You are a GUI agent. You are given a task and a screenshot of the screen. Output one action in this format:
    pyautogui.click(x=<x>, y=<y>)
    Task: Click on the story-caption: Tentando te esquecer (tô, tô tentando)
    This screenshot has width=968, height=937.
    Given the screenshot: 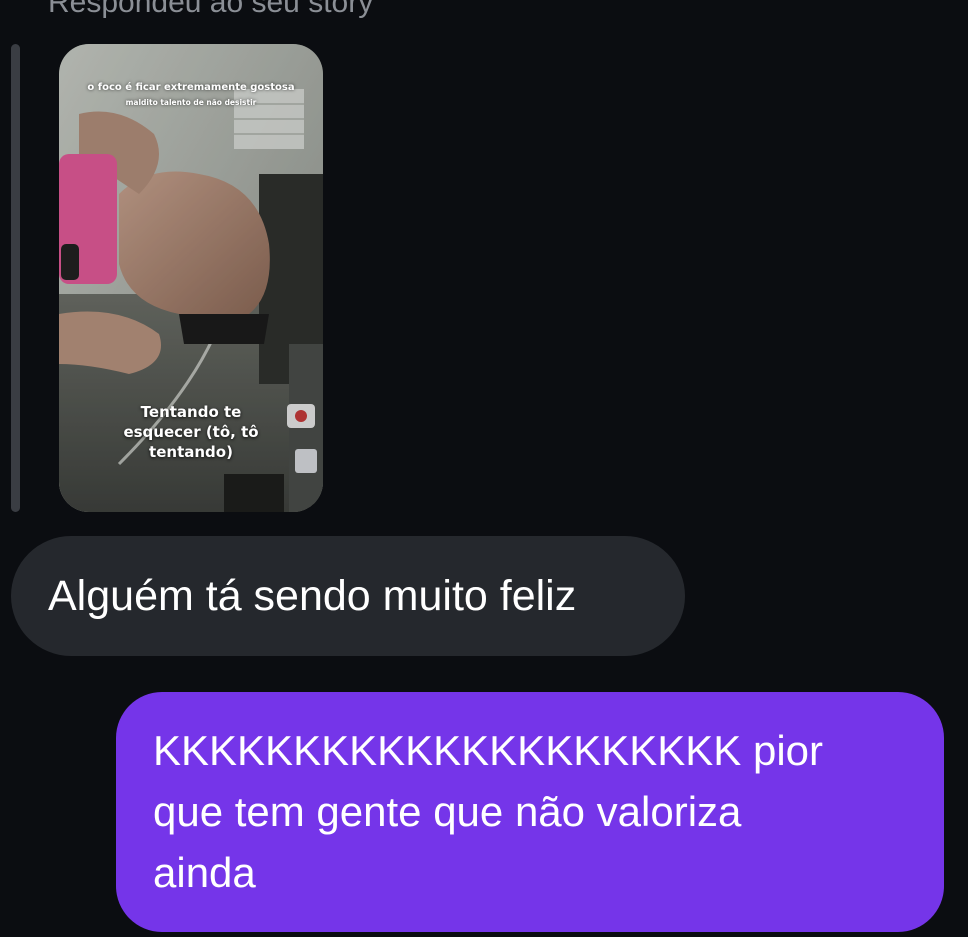 What is the action you would take?
    pyautogui.click(x=191, y=432)
    